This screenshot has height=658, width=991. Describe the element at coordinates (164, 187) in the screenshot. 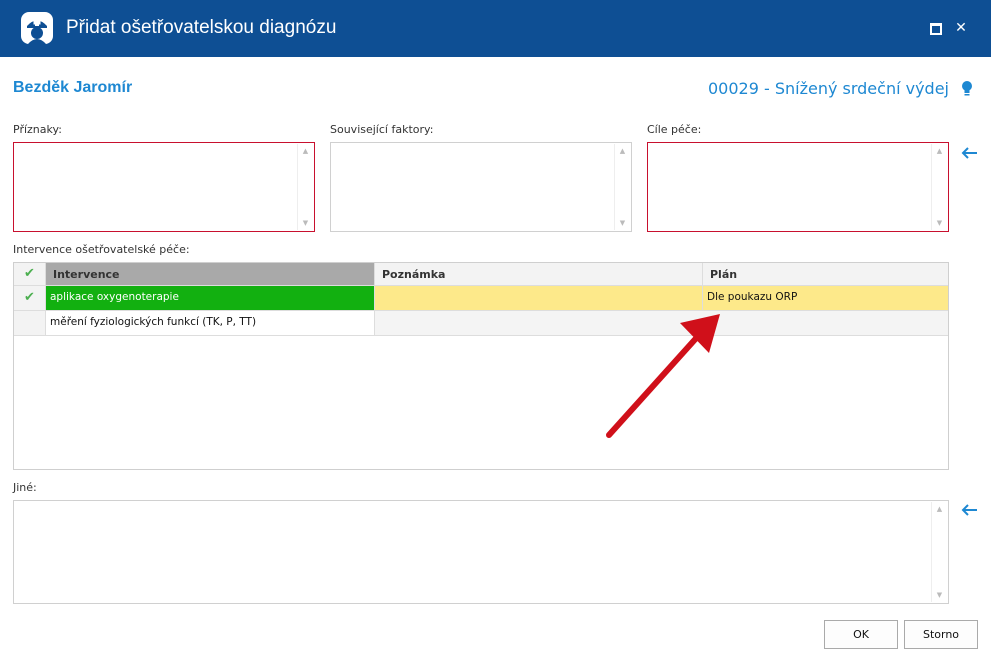

I see `symptoms-field: ▲ ▼` at that location.